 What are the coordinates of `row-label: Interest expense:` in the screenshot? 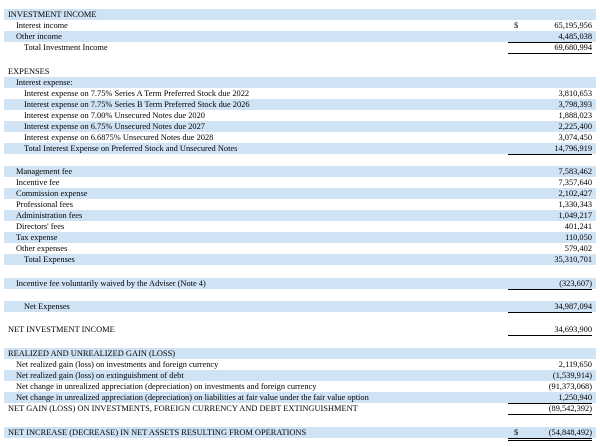 It's located at (44, 82).